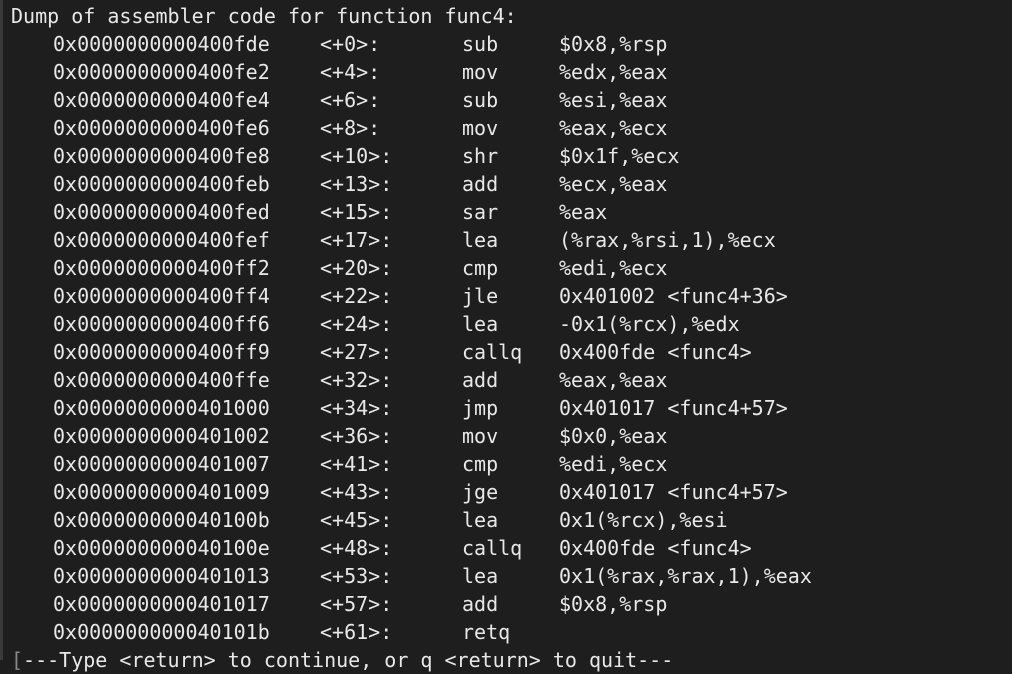  What do you see at coordinates (350, 72) in the screenshot?
I see `instruction-offset: <+4>:` at bounding box center [350, 72].